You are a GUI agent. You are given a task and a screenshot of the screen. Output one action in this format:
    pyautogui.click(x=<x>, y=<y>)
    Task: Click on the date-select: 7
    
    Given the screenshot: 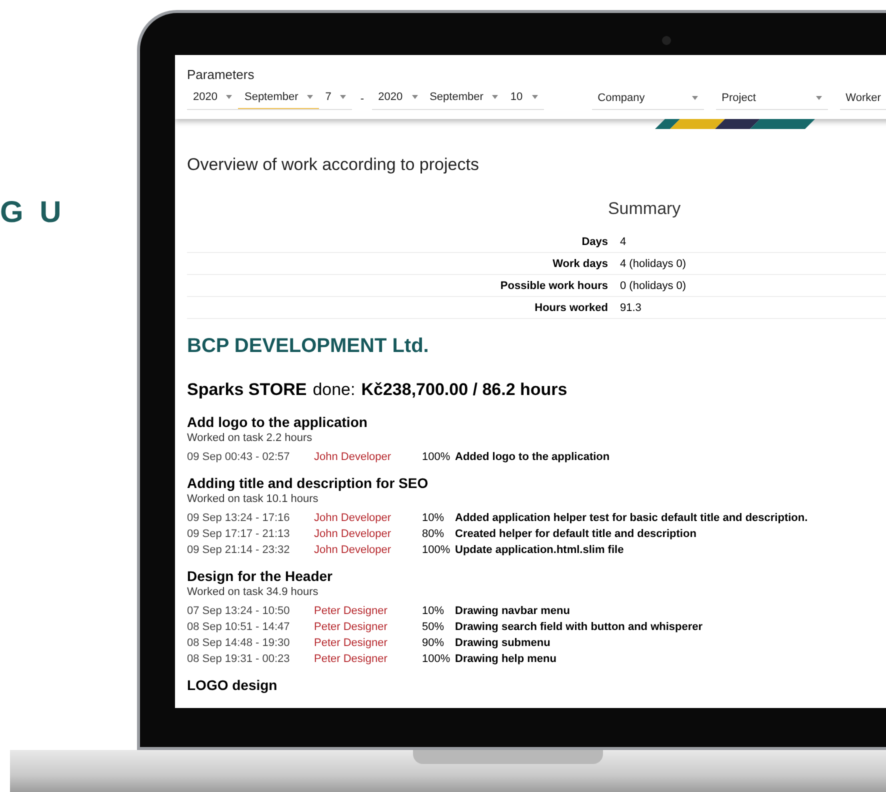 What is the action you would take?
    pyautogui.click(x=335, y=98)
    